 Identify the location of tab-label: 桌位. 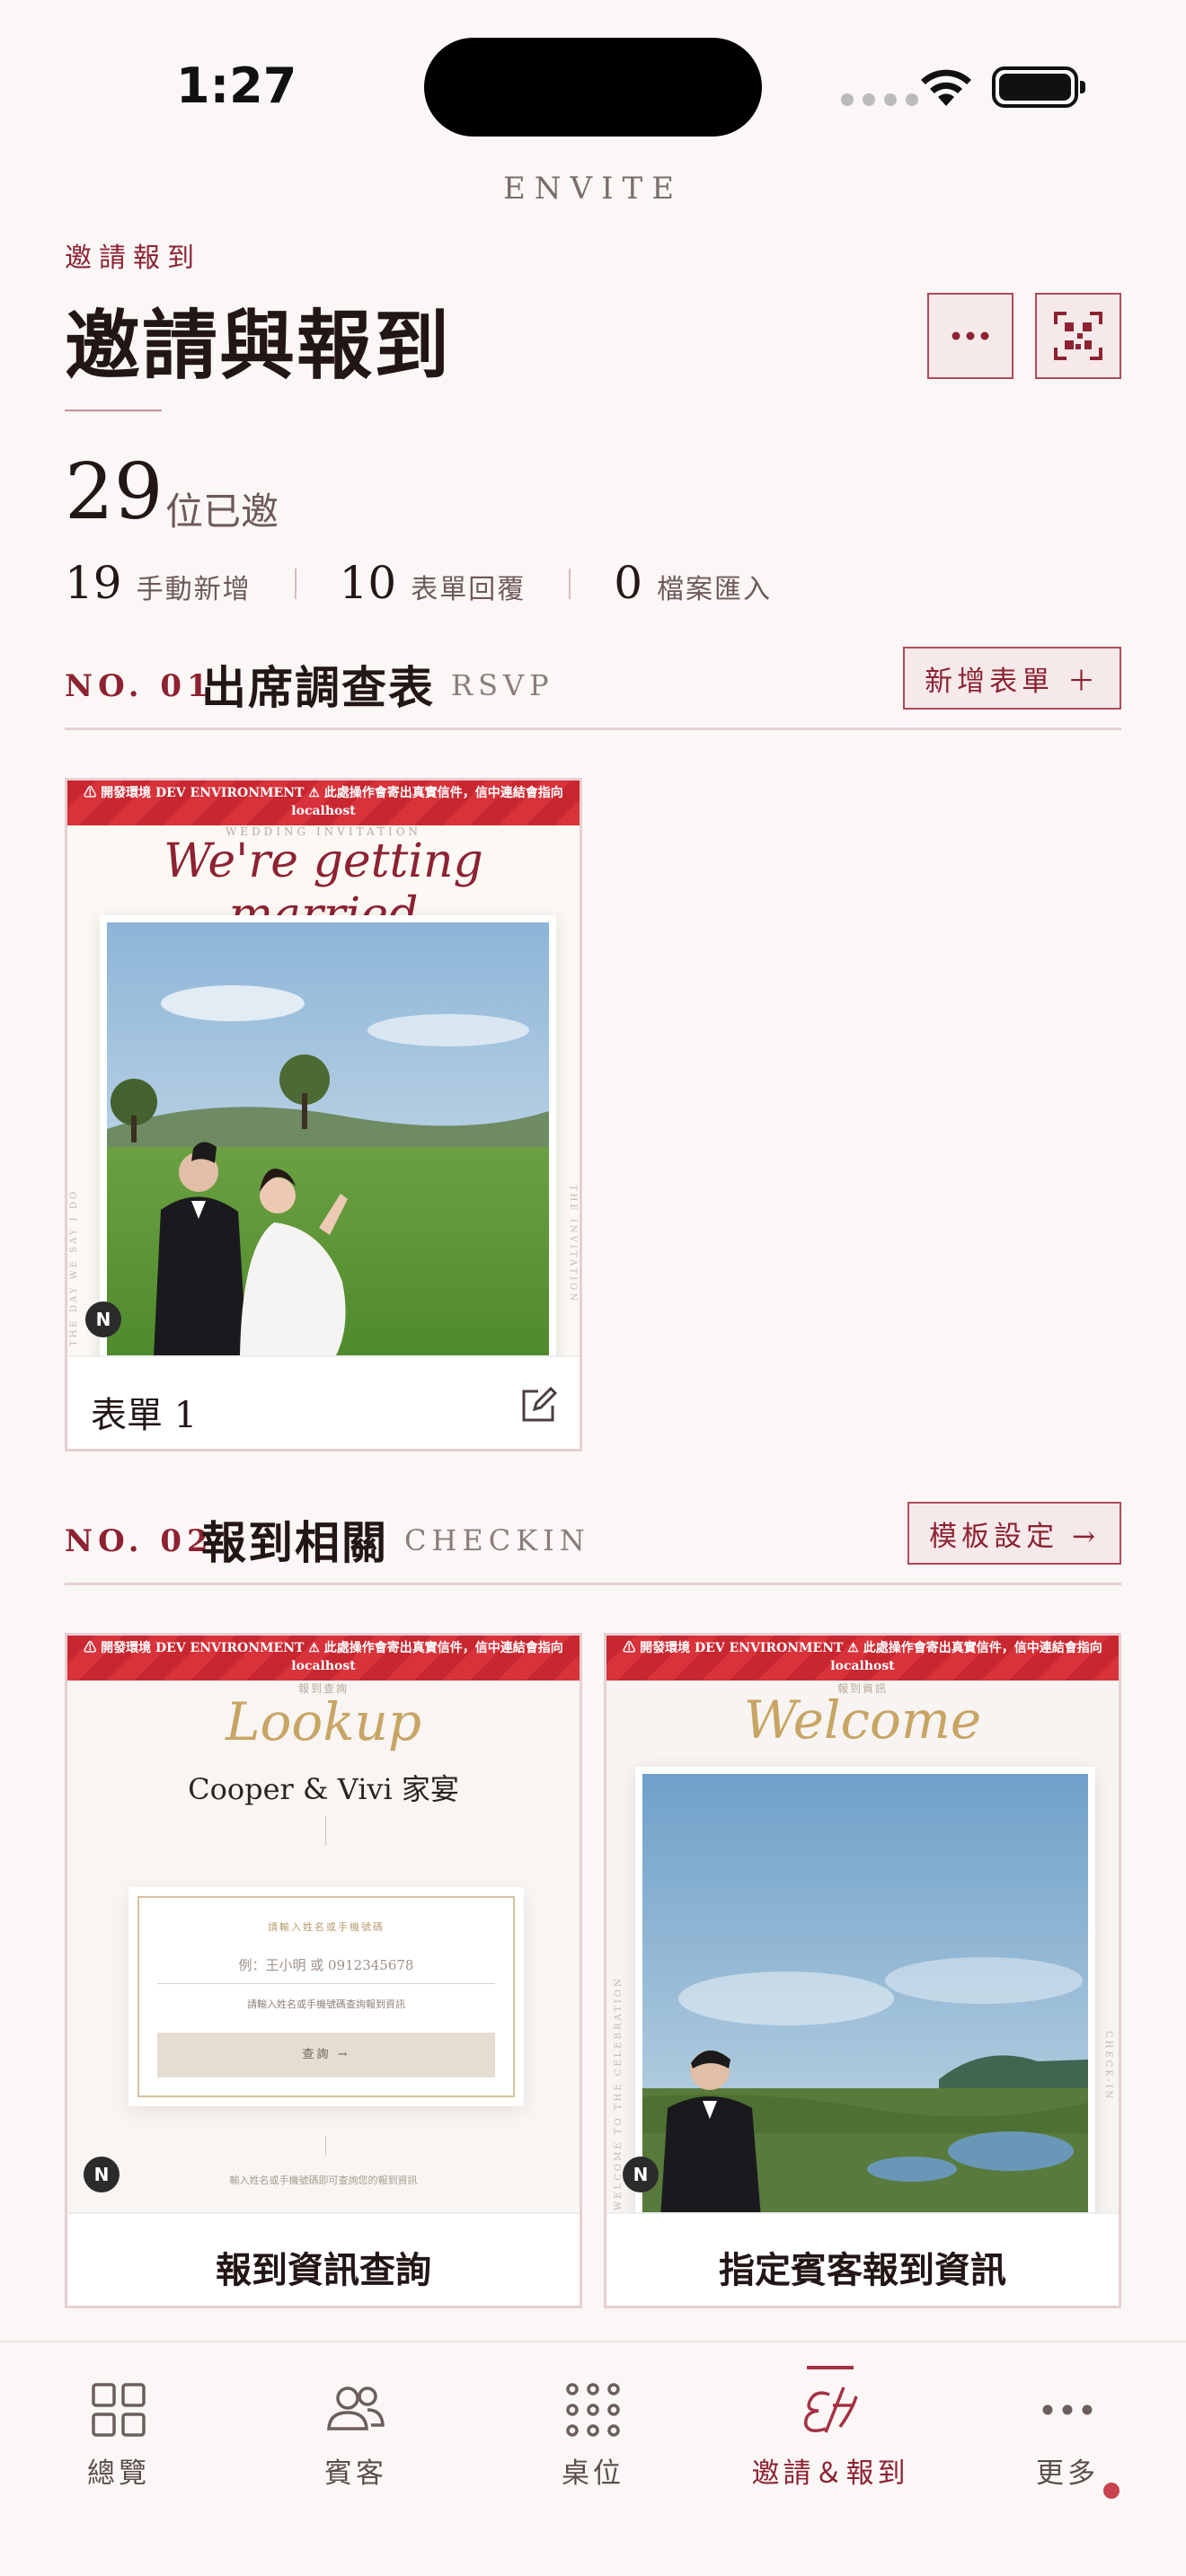
(593, 2473).